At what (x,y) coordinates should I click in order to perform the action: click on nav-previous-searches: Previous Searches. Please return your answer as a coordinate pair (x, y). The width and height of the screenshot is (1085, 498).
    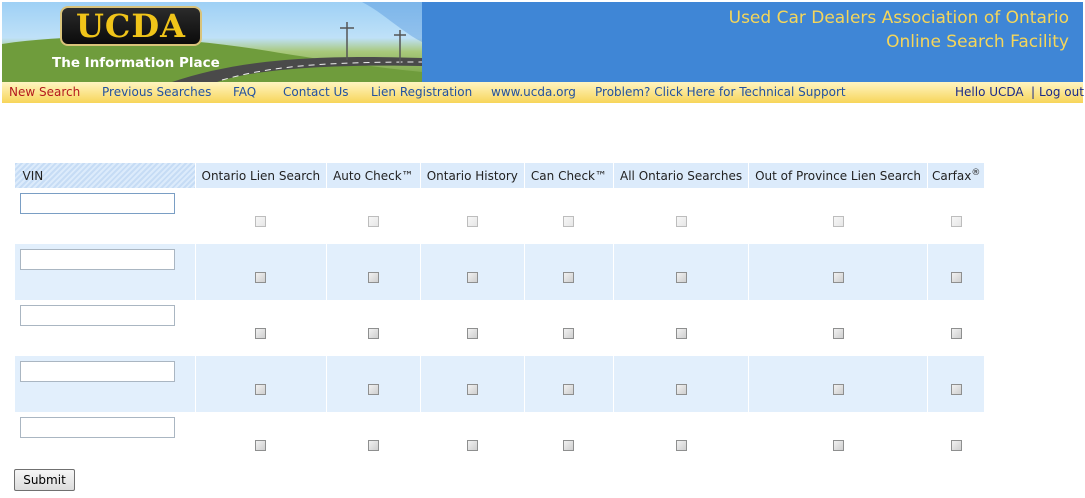
    Looking at the image, I should click on (156, 92).